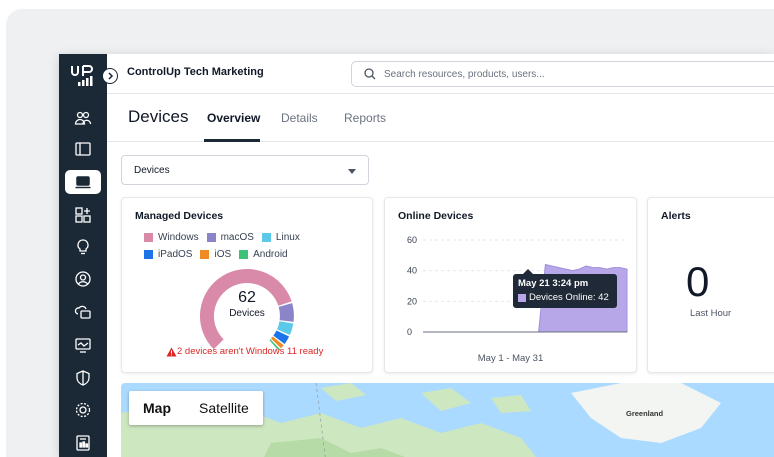  I want to click on active-tab-indicator, so click(232, 140).